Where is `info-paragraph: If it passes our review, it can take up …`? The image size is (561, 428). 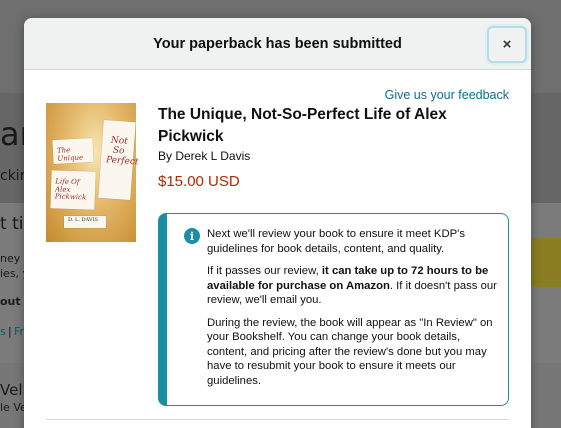 info-paragraph: If it passes our review, it can take up … is located at coordinates (352, 286).